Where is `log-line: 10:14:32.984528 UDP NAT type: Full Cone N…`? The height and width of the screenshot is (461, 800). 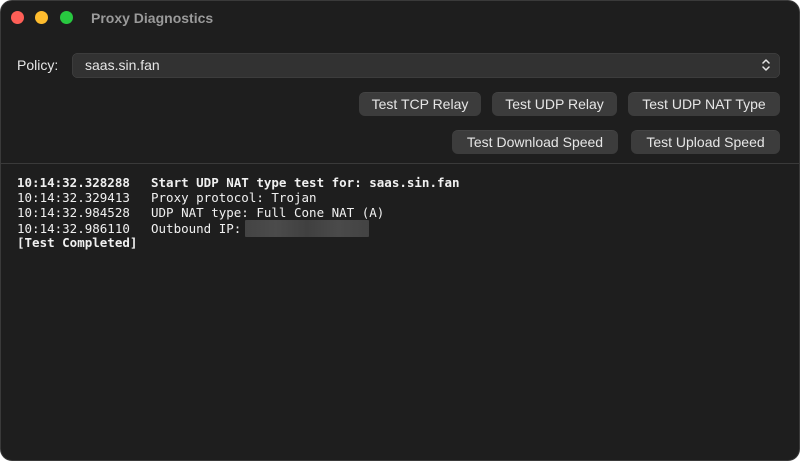
log-line: 10:14:32.984528 UDP NAT type: Full Cone N… is located at coordinates (400, 212).